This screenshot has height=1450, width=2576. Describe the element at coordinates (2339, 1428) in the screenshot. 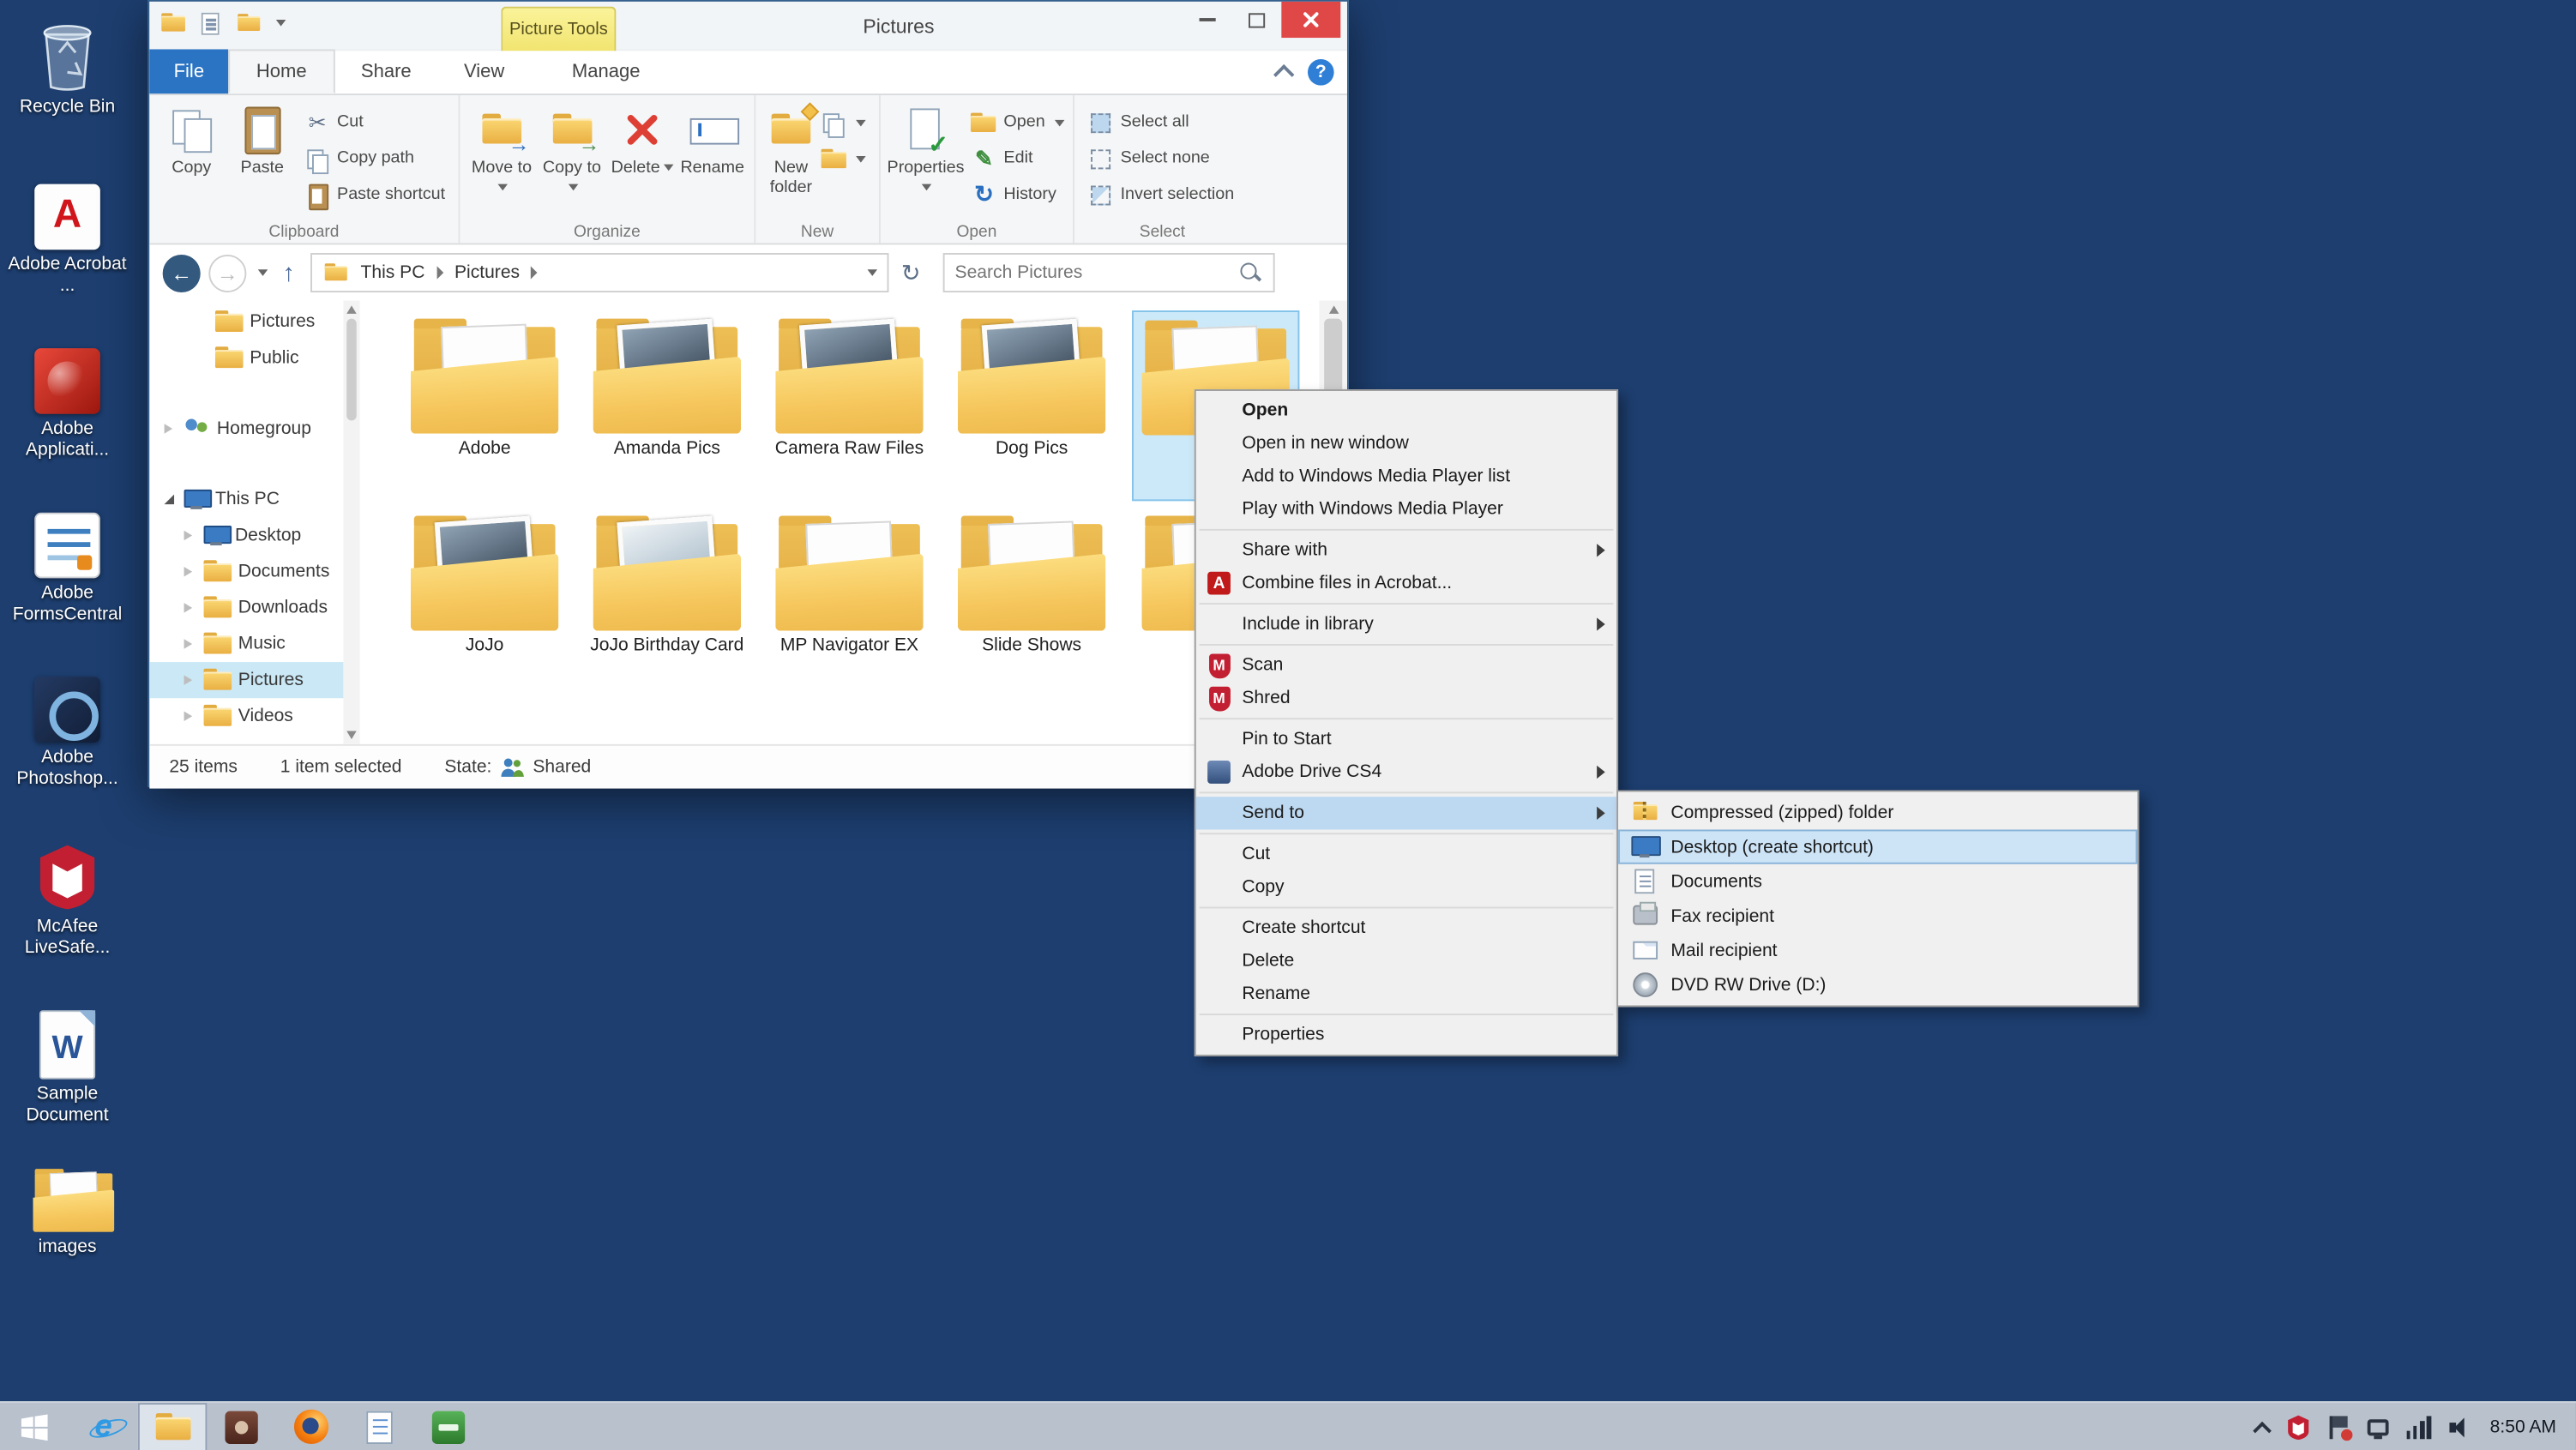

I see `action-center-flag-icon` at that location.